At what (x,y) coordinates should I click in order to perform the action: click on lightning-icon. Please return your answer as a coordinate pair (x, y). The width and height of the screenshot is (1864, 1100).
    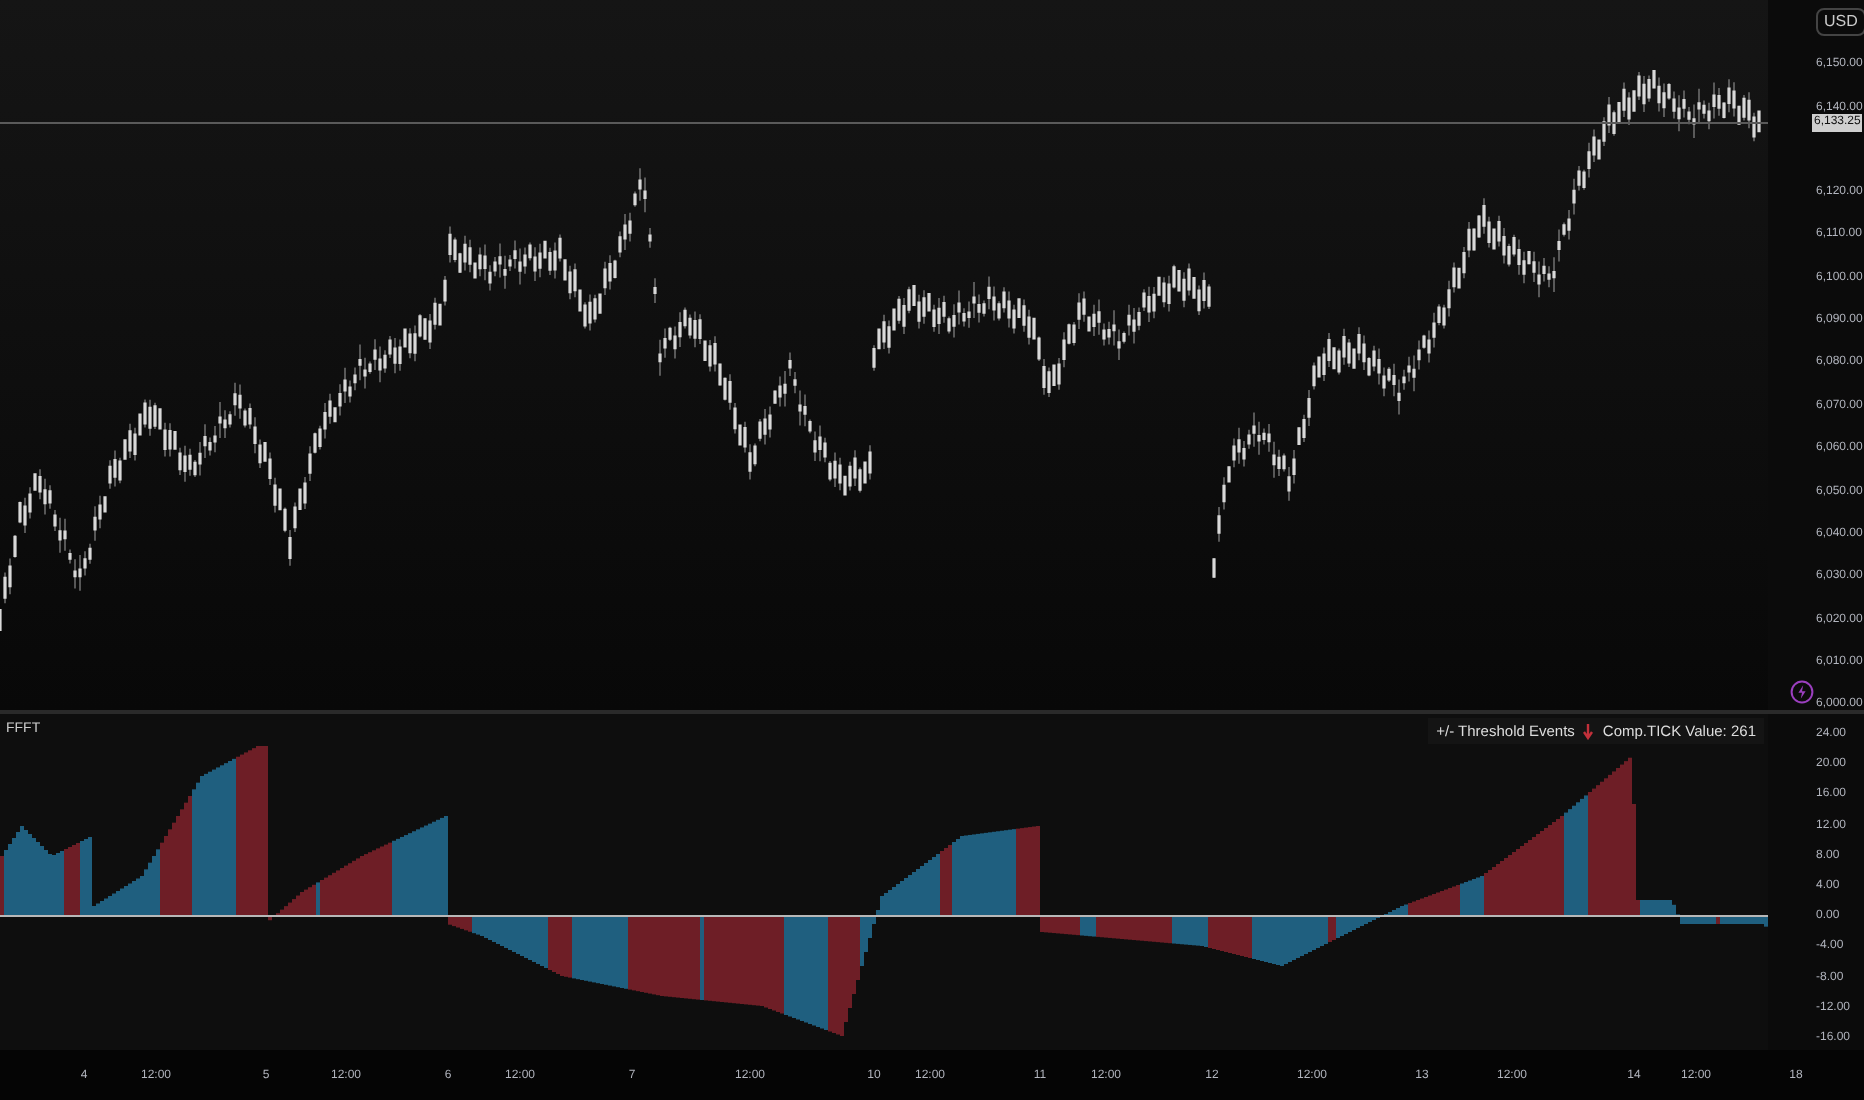
    Looking at the image, I should click on (1802, 692).